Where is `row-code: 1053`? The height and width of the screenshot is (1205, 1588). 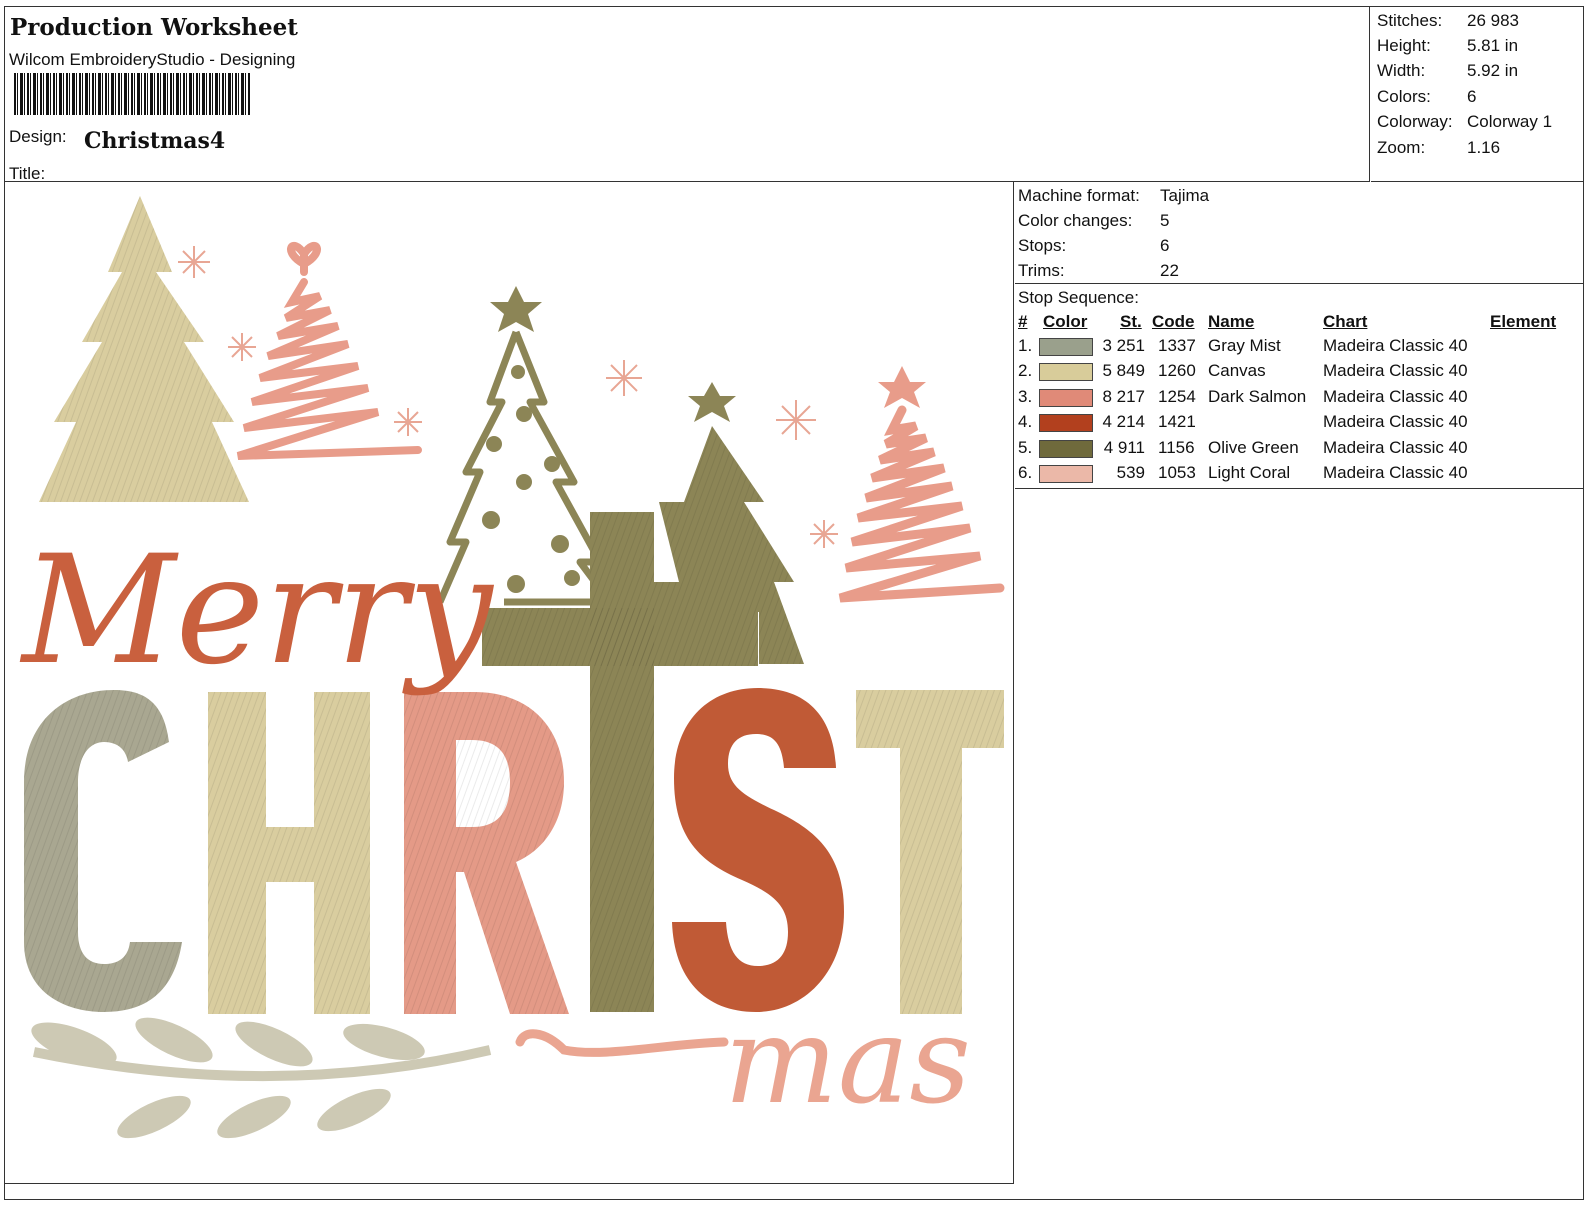
row-code: 1053 is located at coordinates (1177, 472).